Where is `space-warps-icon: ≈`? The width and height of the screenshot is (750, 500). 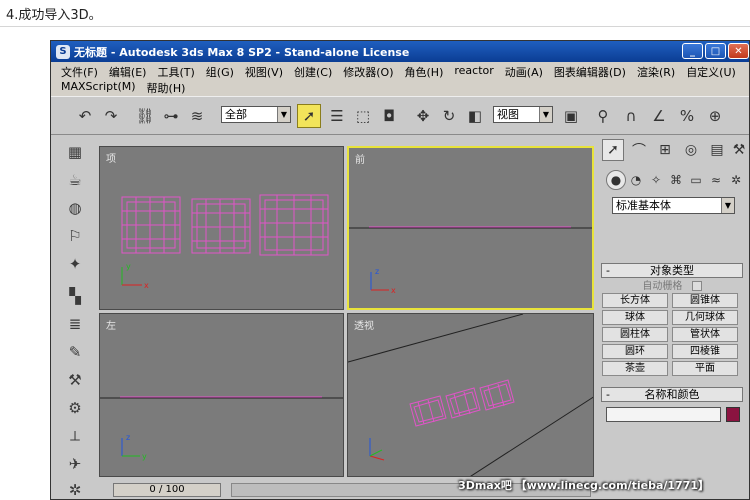
space-warps-icon: ≈ is located at coordinates (716, 180).